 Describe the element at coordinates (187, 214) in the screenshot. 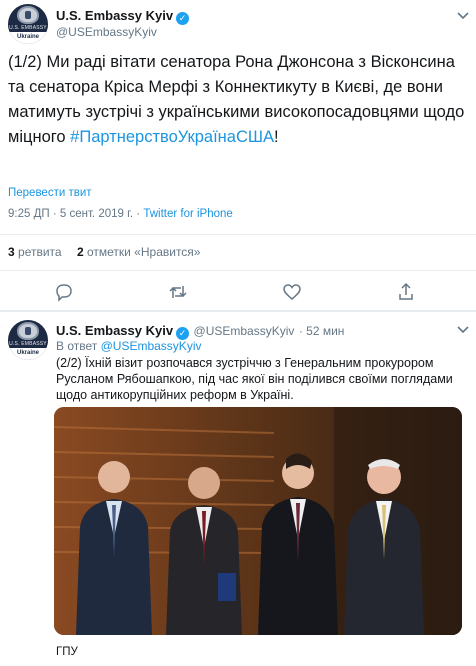

I see `tweet-source-link: Twitter for iPhone` at that location.